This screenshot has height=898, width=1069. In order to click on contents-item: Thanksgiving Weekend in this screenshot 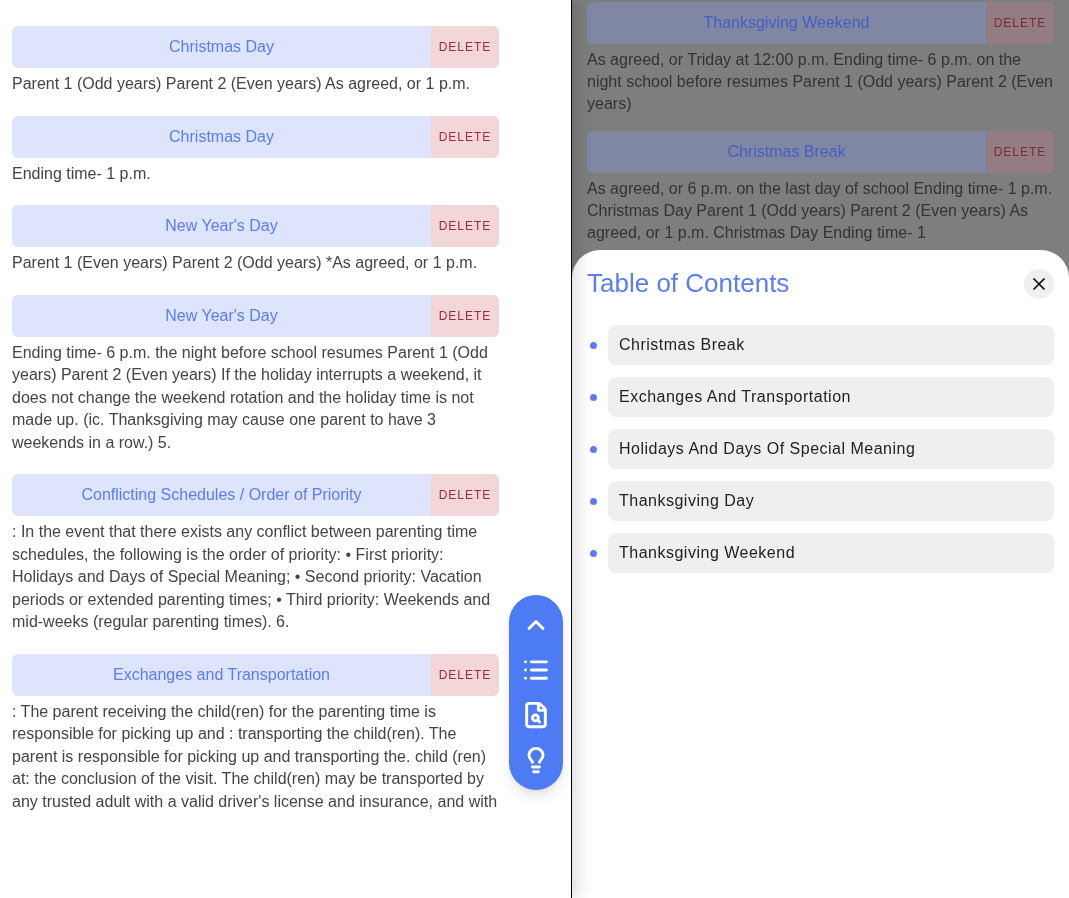, I will do `click(831, 553)`.